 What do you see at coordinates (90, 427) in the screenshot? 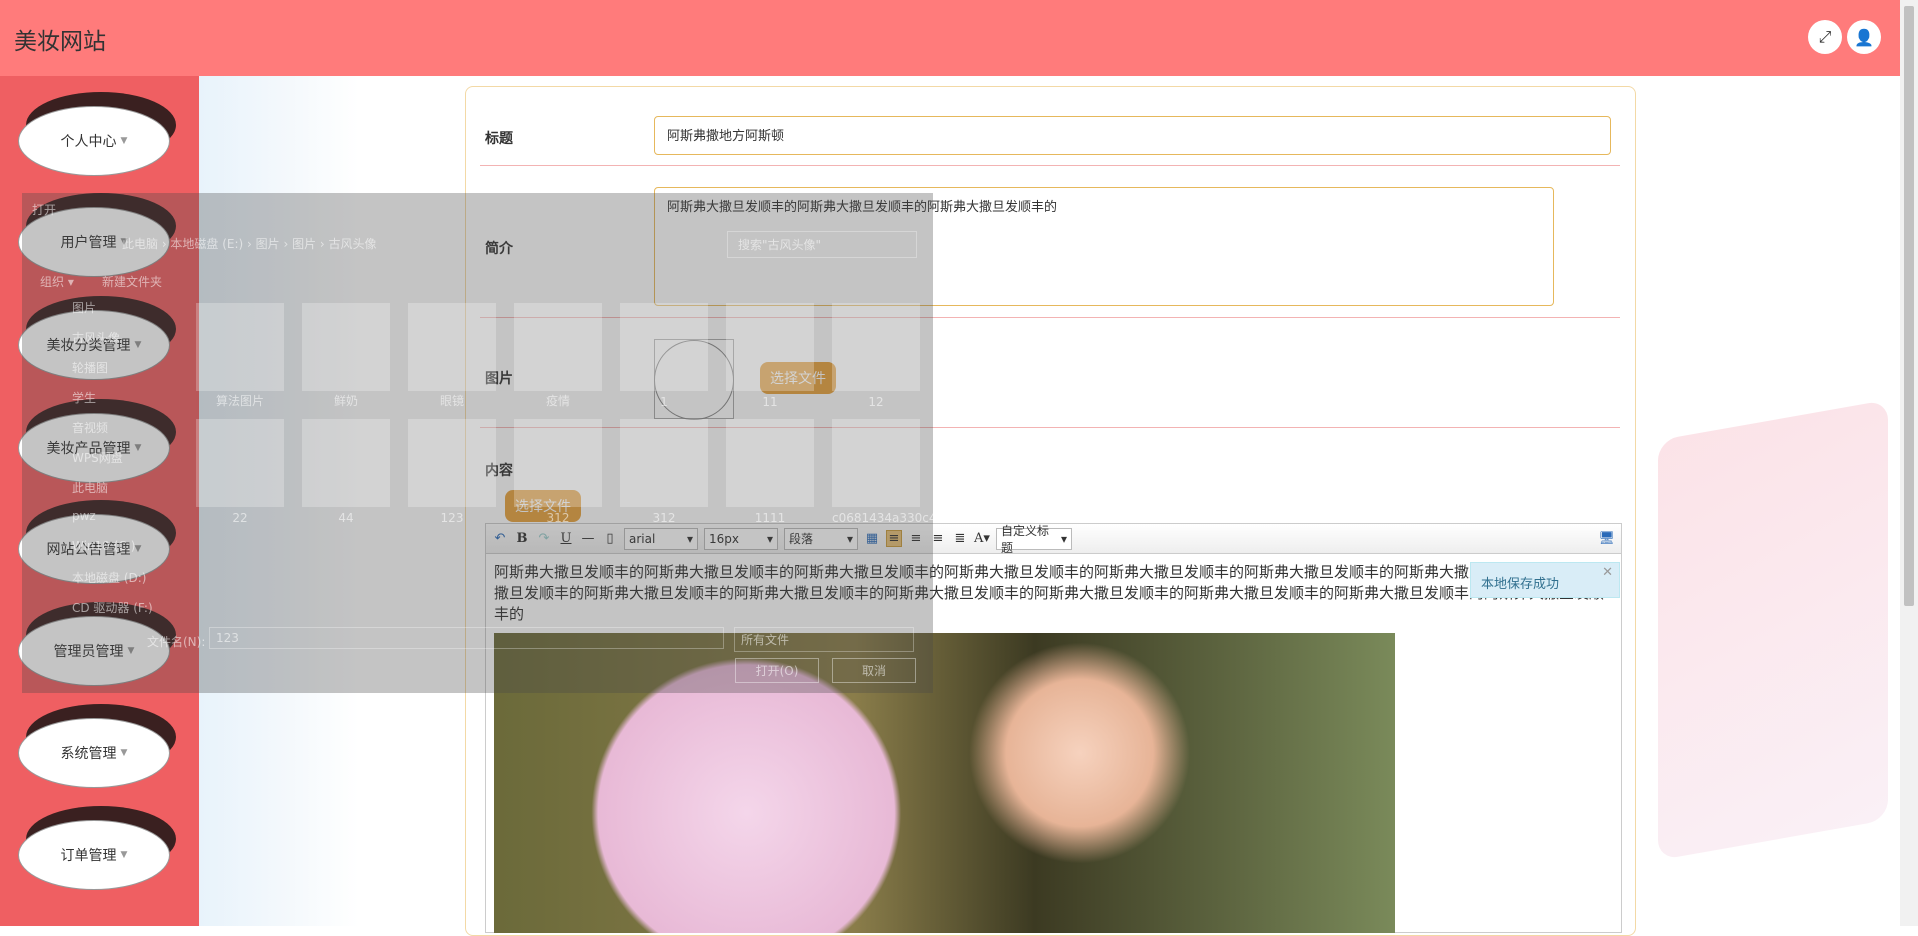
I see `dialog-tree-item: 音视频` at bounding box center [90, 427].